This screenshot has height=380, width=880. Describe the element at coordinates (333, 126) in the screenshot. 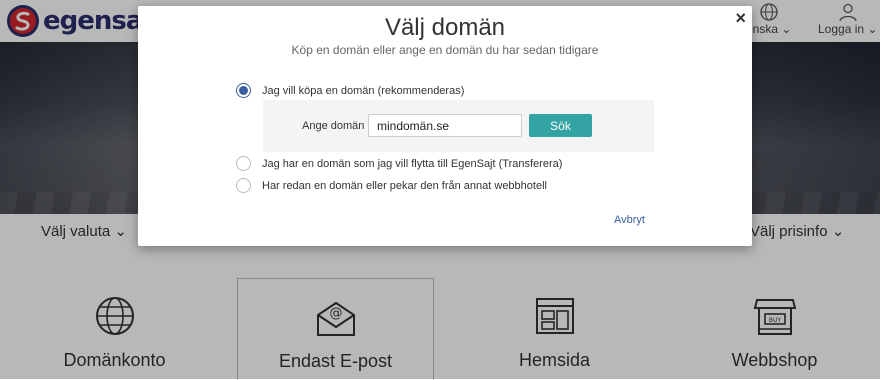

I see `domain-field-label: Ange domän` at that location.